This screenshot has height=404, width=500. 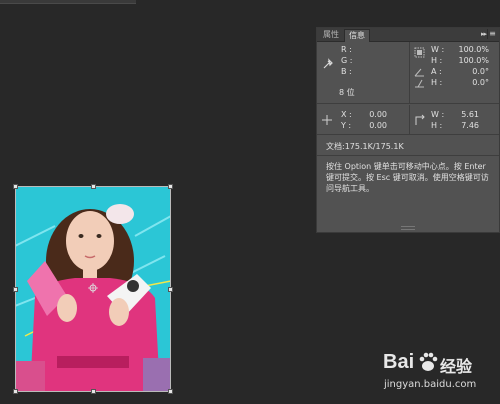 I want to click on x-value: 0.00, so click(x=378, y=114).